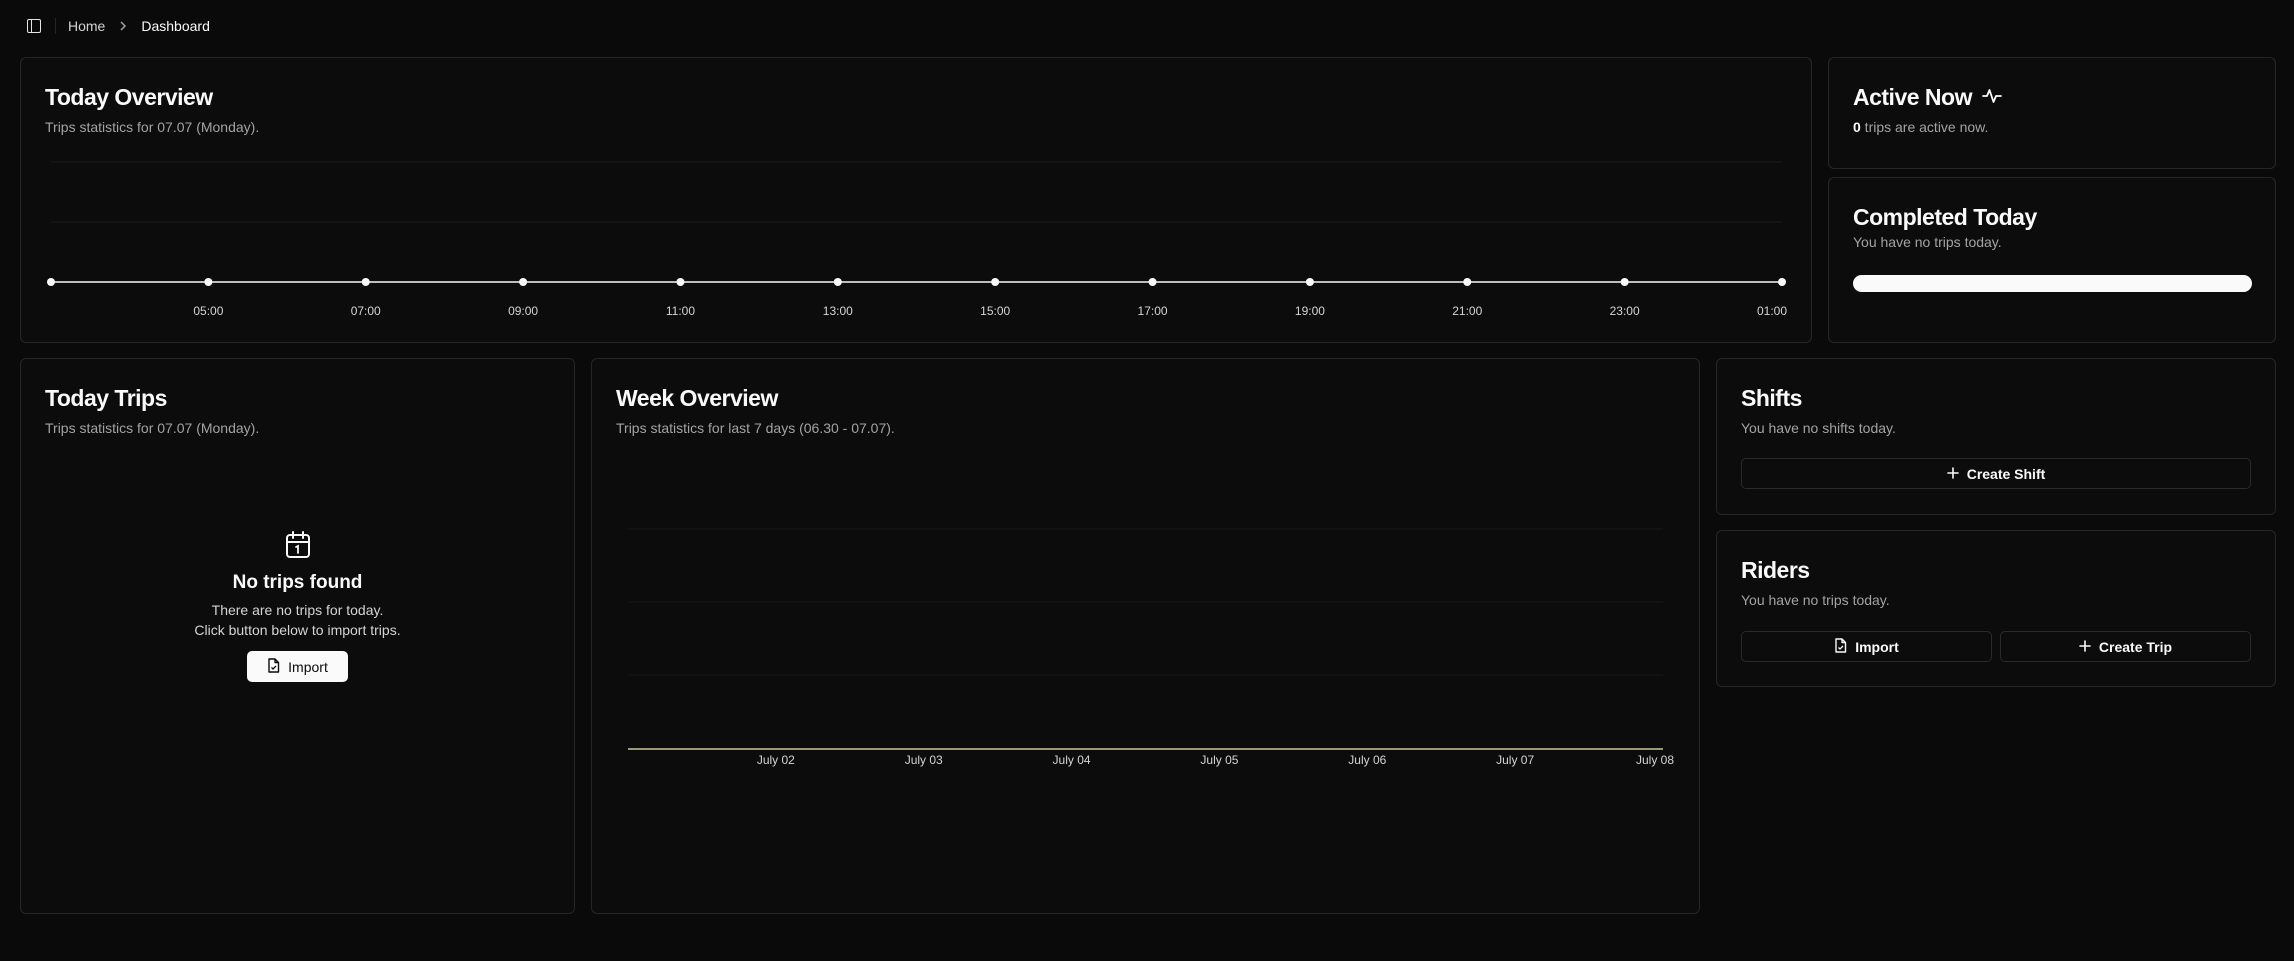 This screenshot has width=2294, height=961. I want to click on riders-import-button: Import, so click(1866, 646).